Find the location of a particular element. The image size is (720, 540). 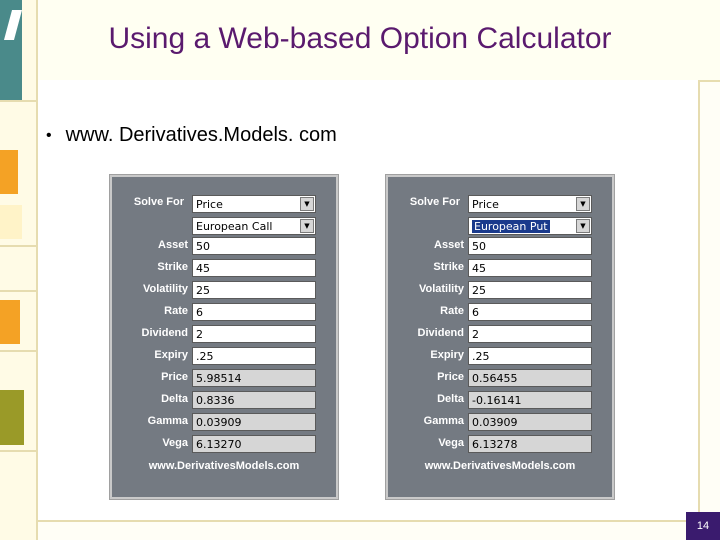

option-type-row: European Call ▼ is located at coordinates (224, 227).